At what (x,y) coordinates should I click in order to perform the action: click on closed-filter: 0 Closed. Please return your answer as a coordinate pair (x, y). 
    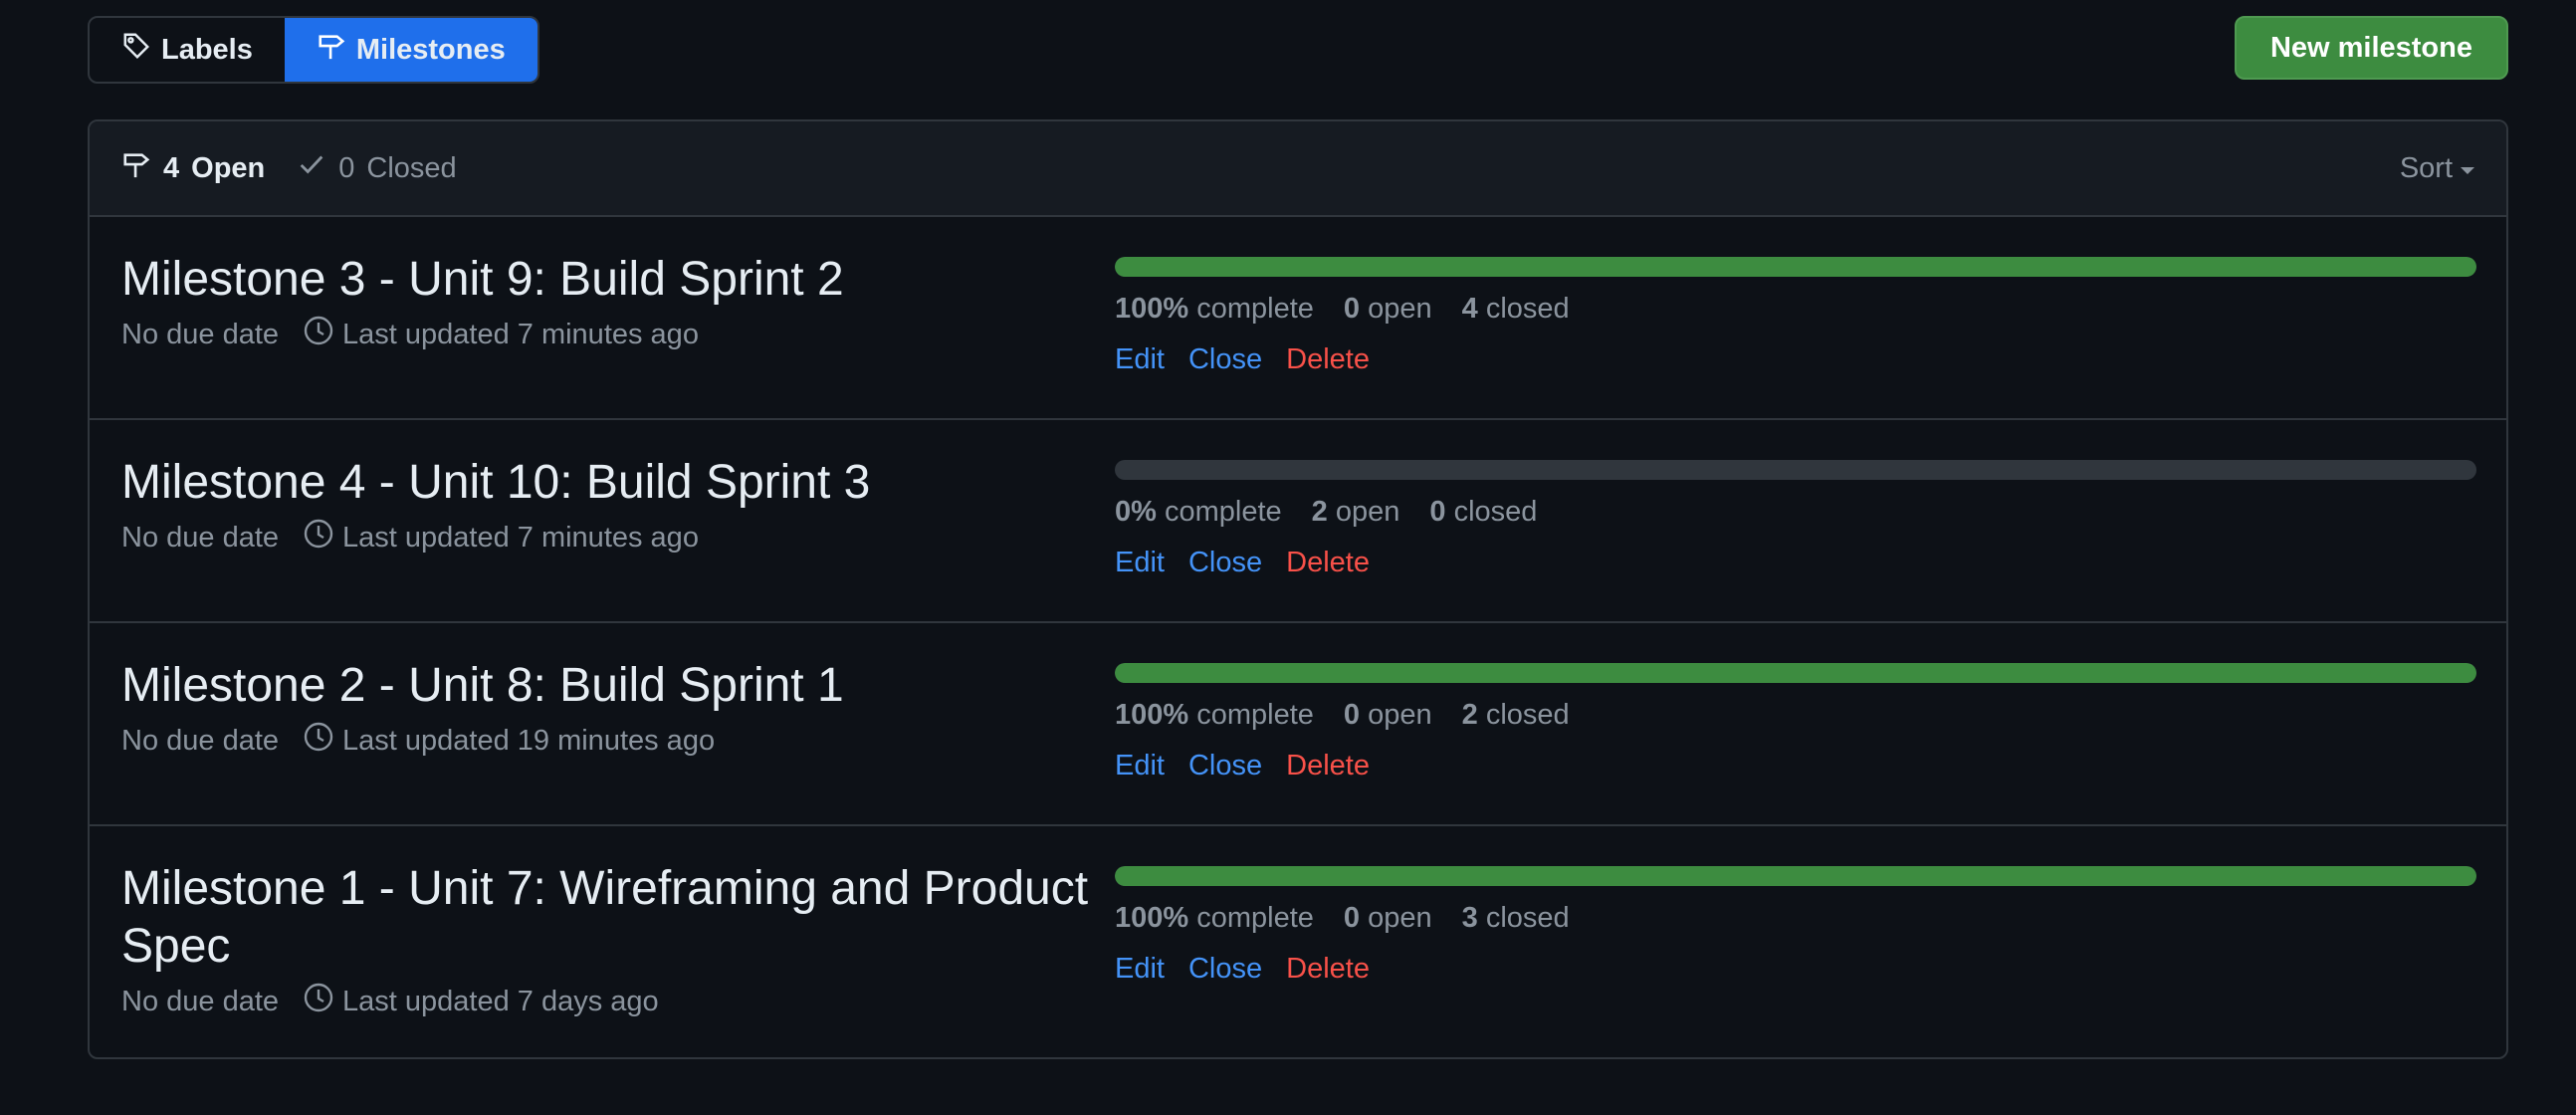
    Looking at the image, I should click on (377, 168).